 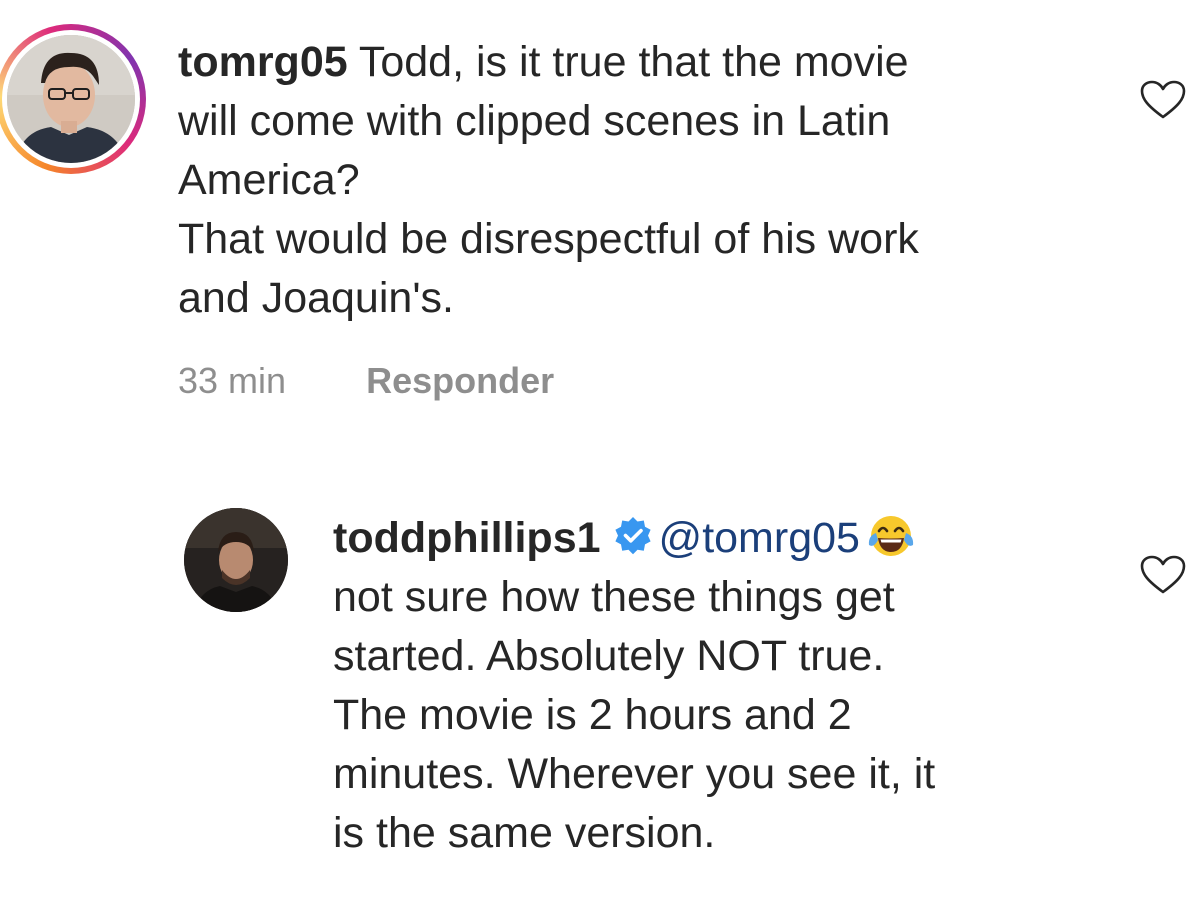 I want to click on story-ring, so click(x=73, y=99).